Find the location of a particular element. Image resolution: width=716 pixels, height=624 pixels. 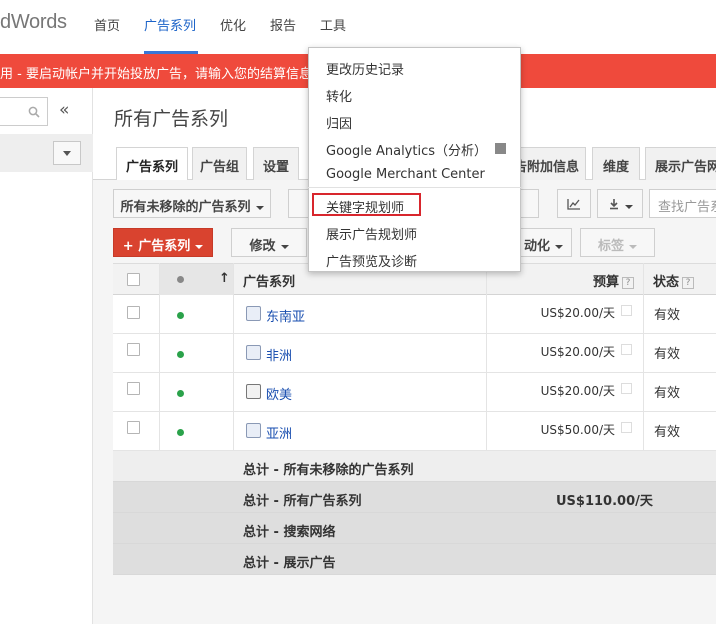

campaign-search-input: 查找广告系 is located at coordinates (682, 203).